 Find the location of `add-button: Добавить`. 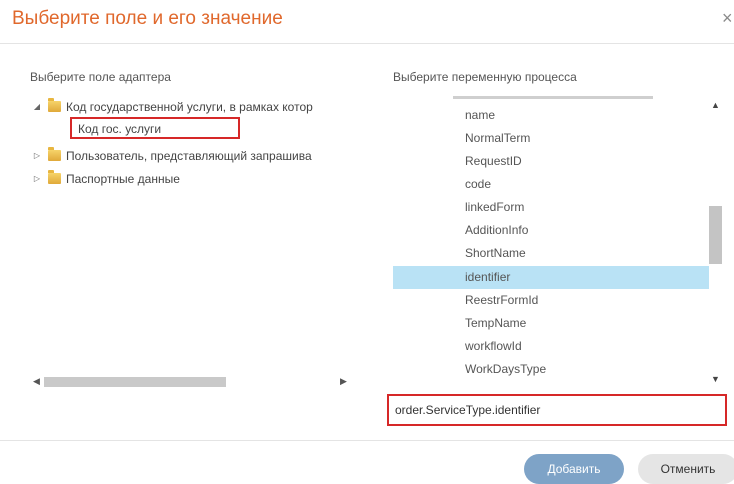

add-button: Добавить is located at coordinates (574, 469).